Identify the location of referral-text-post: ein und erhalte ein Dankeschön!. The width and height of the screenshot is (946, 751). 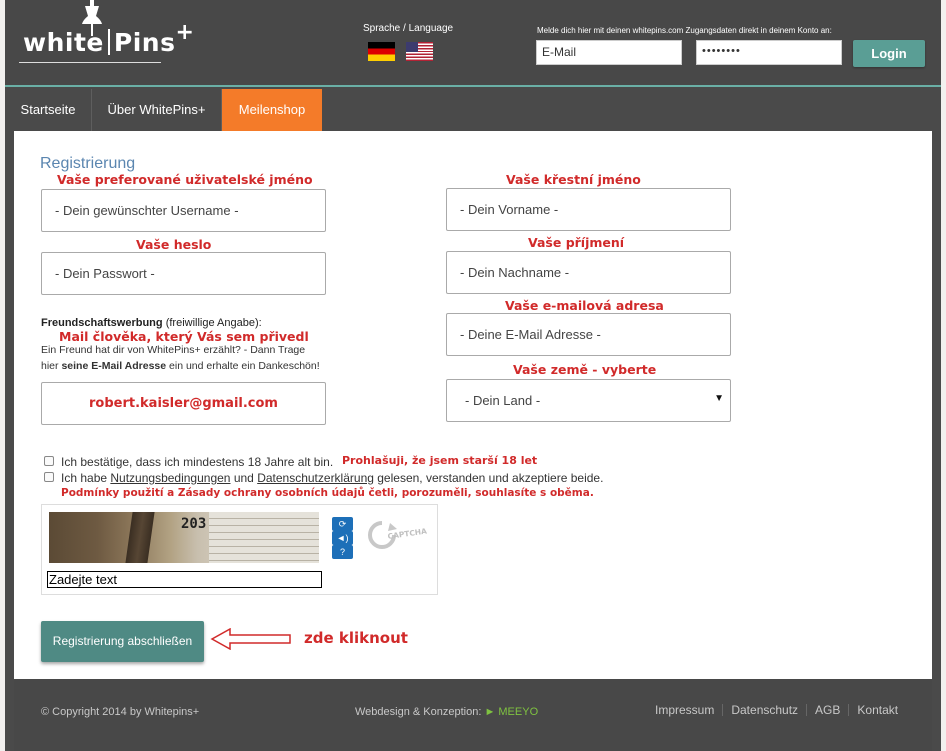
(243, 366).